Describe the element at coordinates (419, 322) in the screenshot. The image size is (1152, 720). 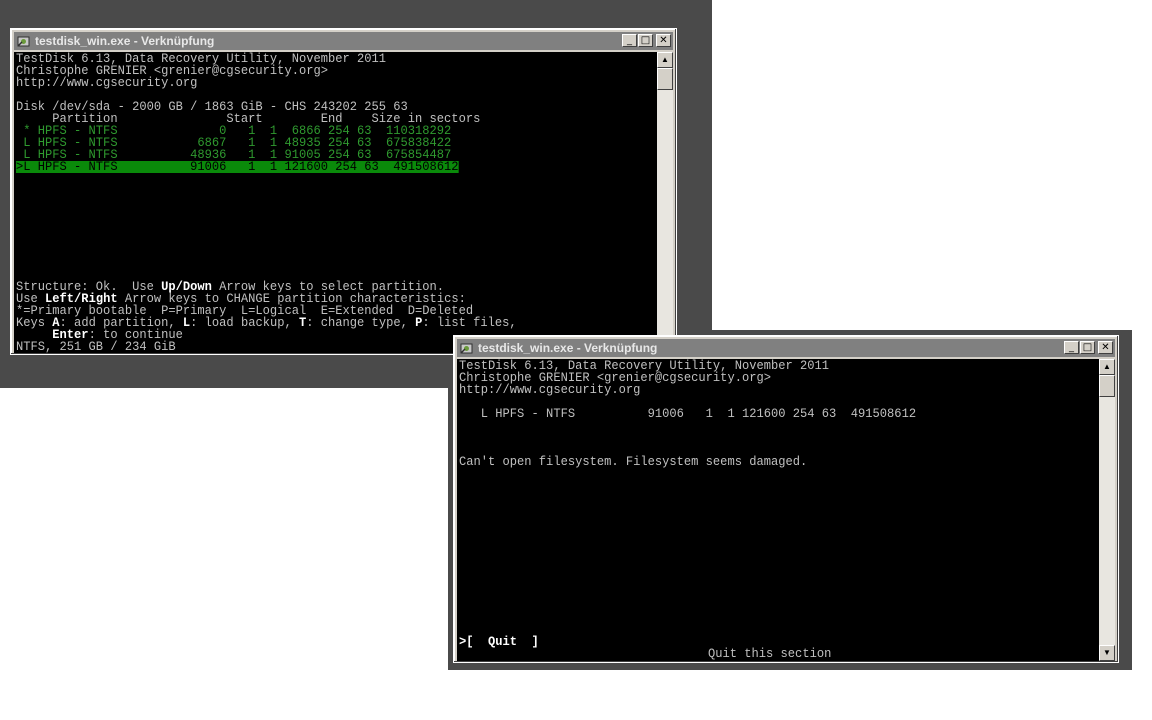
I see `help-key: P` at that location.